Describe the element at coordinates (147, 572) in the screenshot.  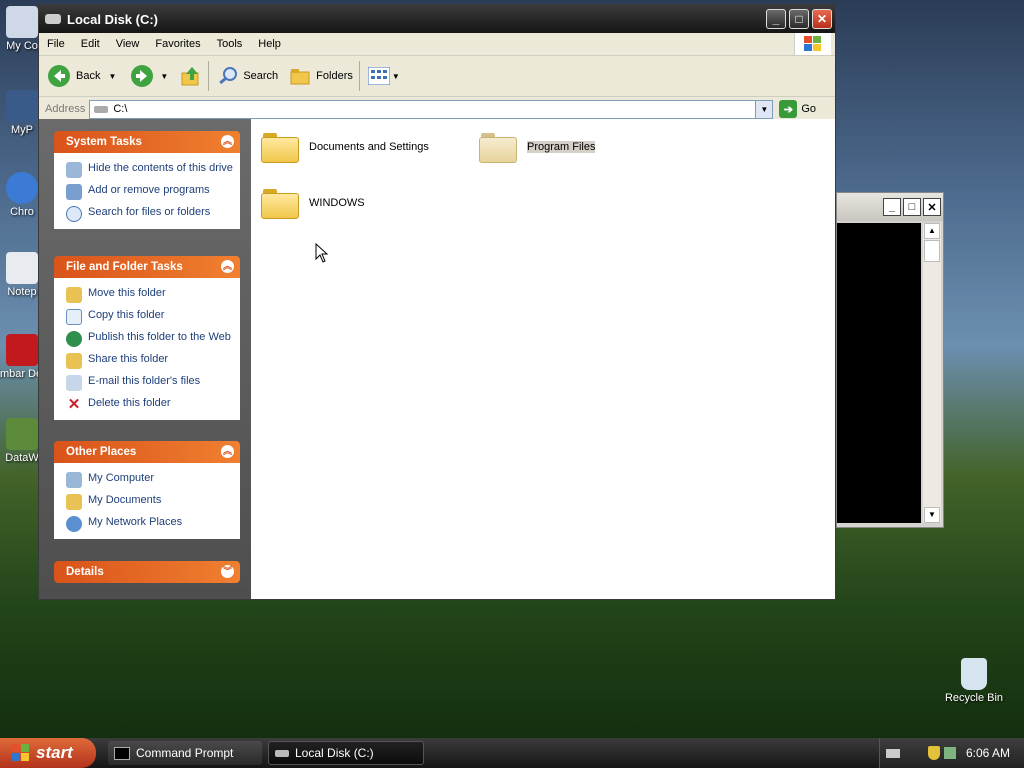
I see `details-header: Details ︾` at that location.